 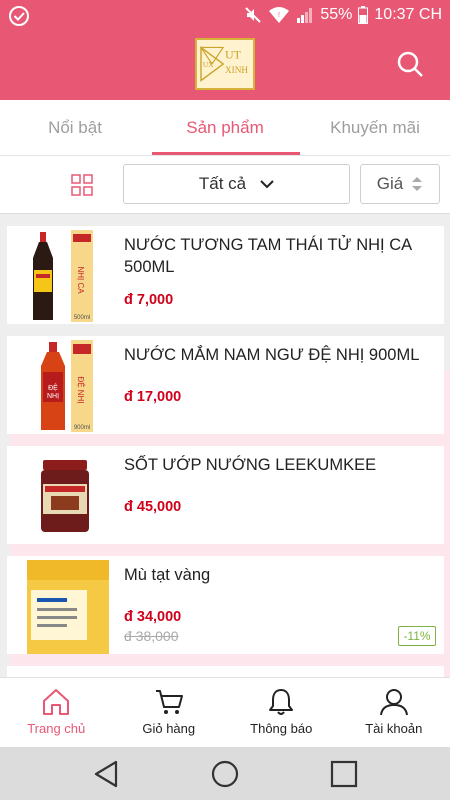 What do you see at coordinates (408, 14) in the screenshot?
I see `clock: 10:37 CH` at bounding box center [408, 14].